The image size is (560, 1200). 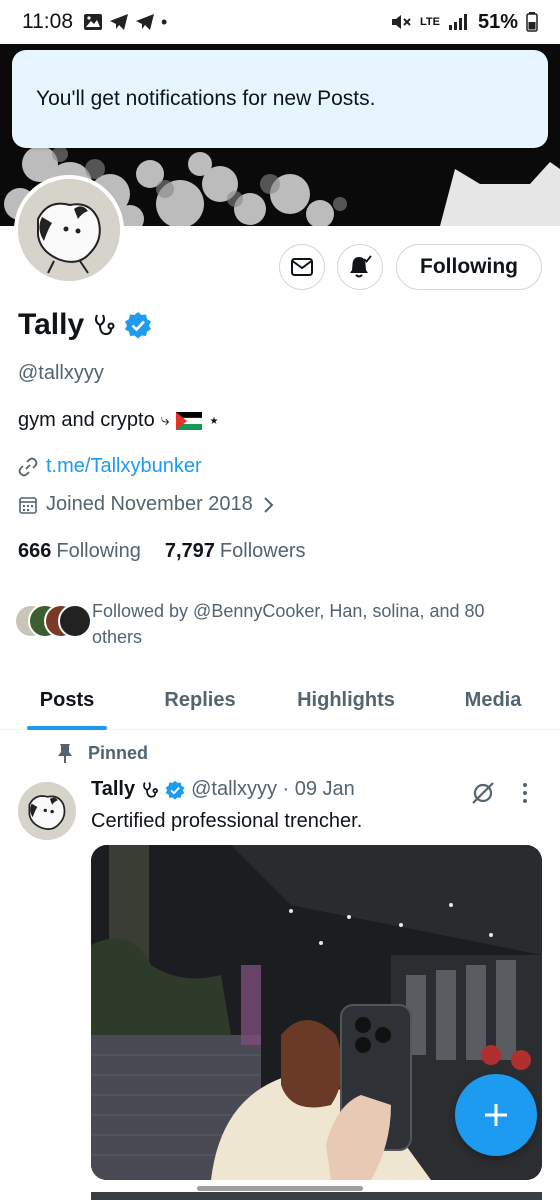 I want to click on followers-you-know-avatars, so click(x=53, y=620).